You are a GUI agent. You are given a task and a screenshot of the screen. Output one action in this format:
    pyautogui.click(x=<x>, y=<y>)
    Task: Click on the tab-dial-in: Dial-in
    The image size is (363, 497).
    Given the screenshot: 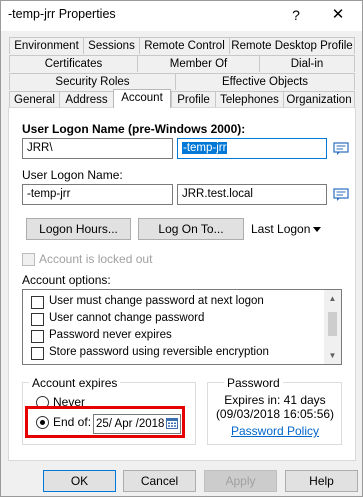 What is the action you would take?
    pyautogui.click(x=307, y=63)
    